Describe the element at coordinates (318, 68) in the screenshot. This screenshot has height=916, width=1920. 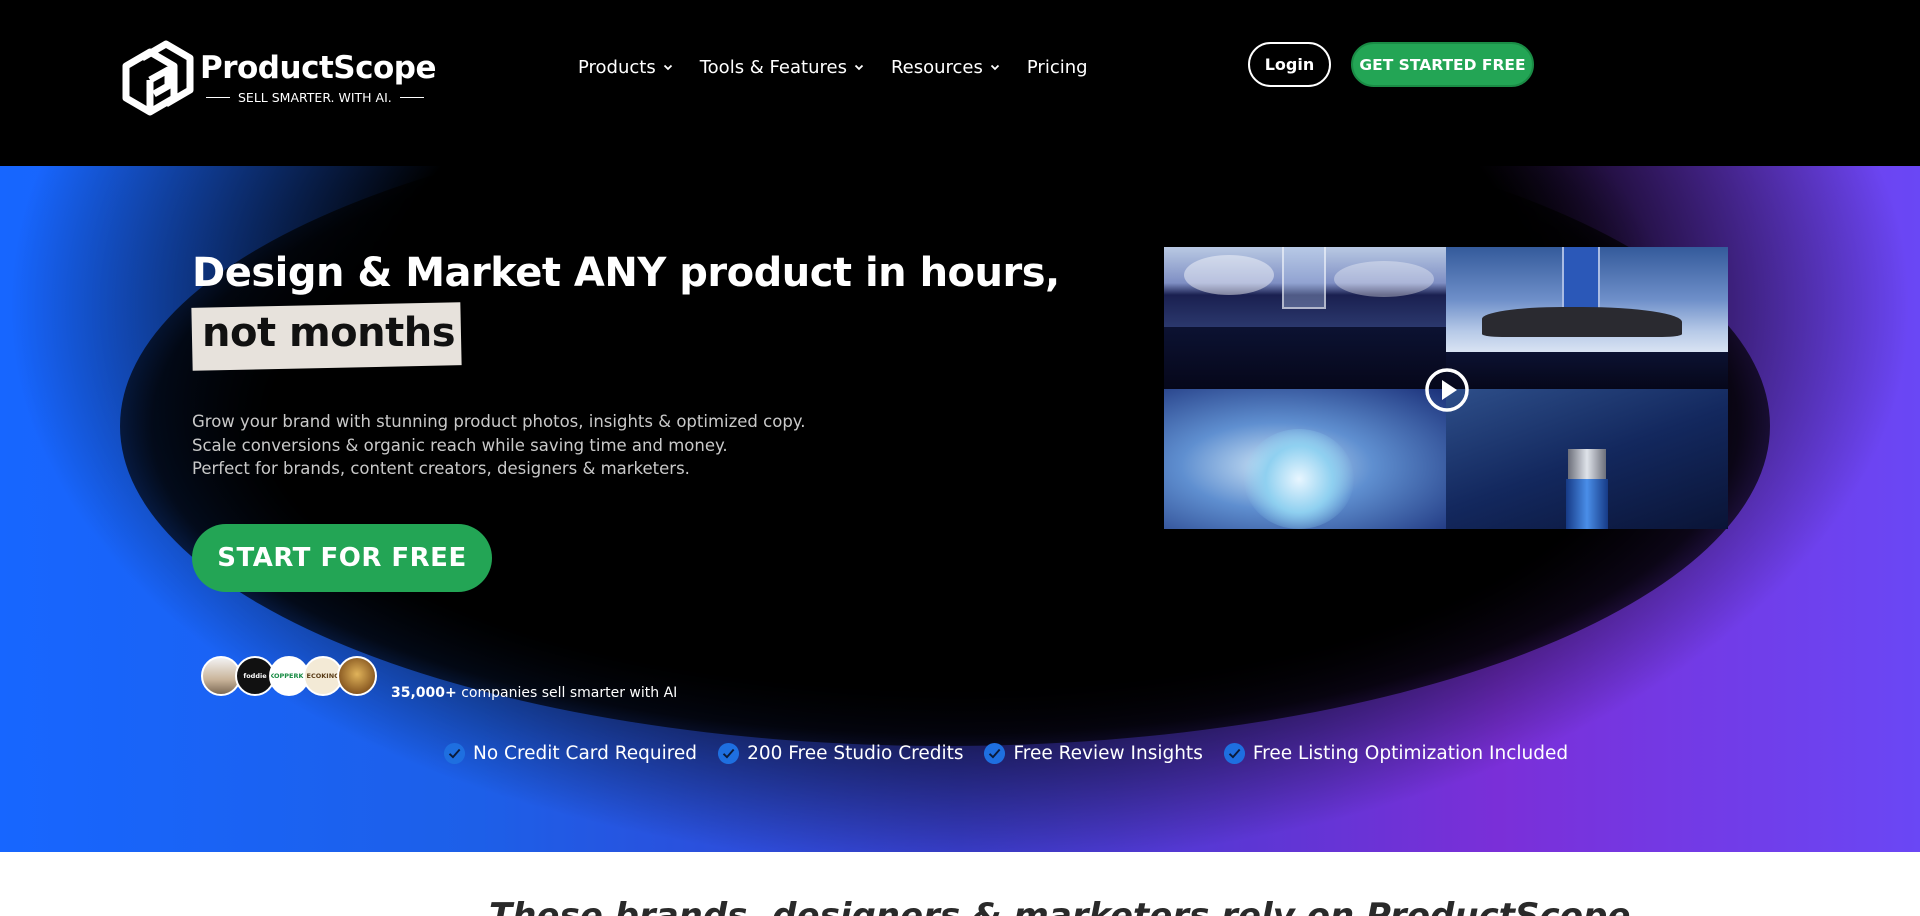
I see `brand-name: ProductScope` at that location.